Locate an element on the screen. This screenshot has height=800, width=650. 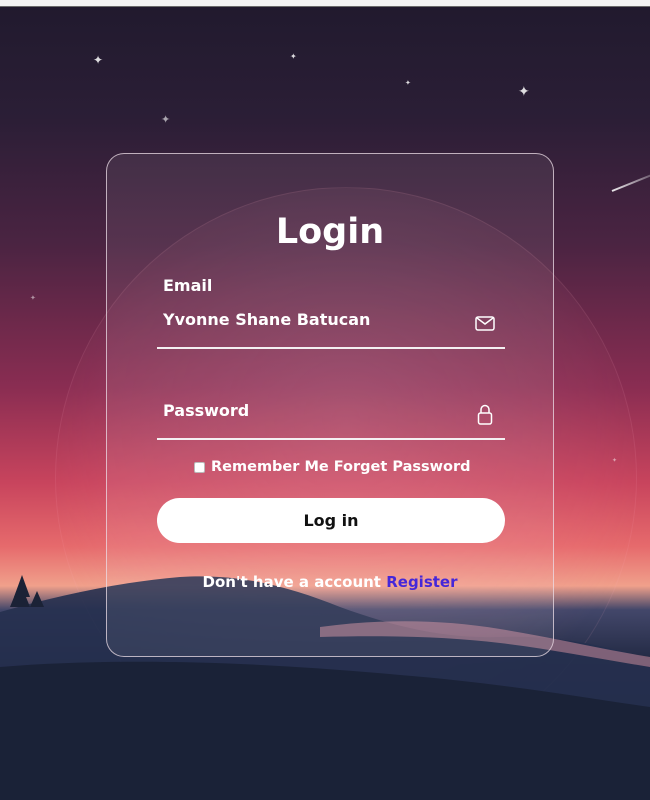
email-label: Email is located at coordinates (188, 285).